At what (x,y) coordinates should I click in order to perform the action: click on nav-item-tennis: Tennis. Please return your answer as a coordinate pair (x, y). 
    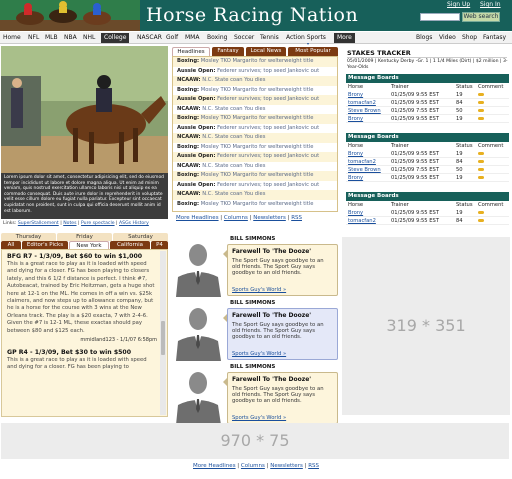
    Looking at the image, I should click on (269, 37).